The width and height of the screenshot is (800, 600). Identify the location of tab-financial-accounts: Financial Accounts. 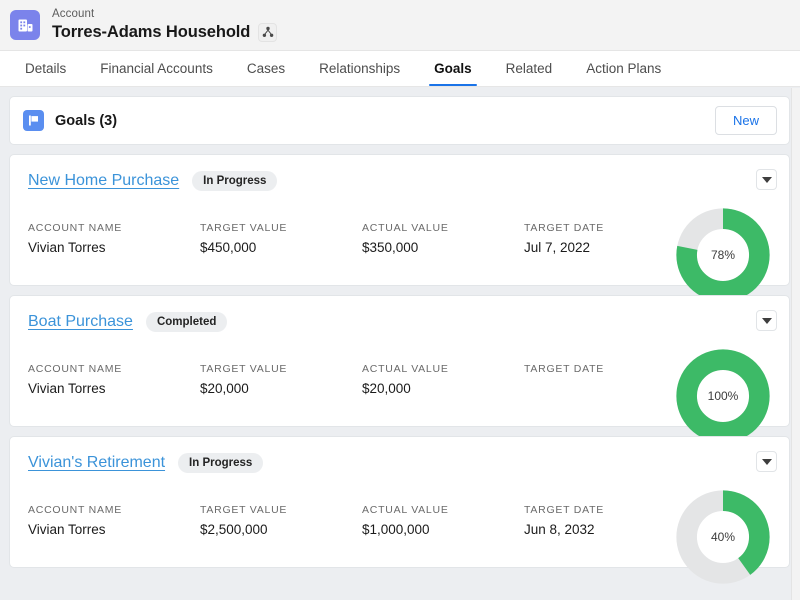
(156, 68).